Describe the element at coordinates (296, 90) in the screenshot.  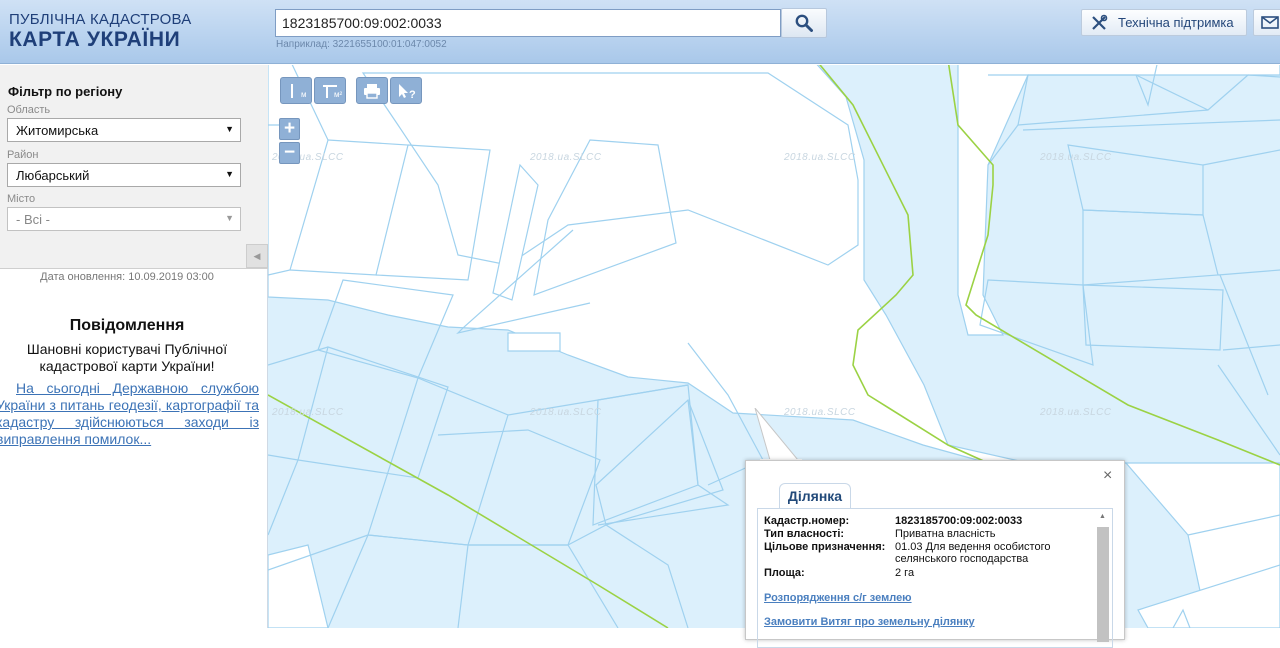
I see `measure-distance-button: м` at that location.